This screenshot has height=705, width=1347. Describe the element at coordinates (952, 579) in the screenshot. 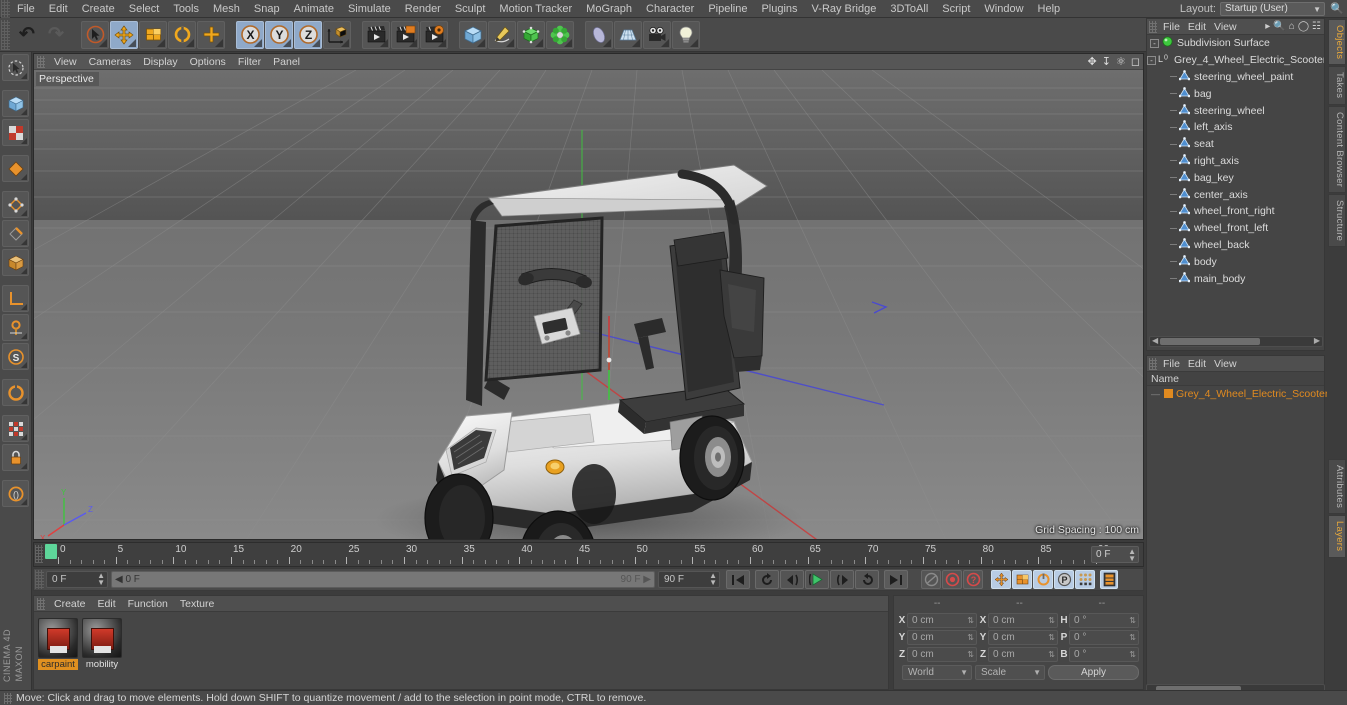

I see `autokeying-button` at that location.